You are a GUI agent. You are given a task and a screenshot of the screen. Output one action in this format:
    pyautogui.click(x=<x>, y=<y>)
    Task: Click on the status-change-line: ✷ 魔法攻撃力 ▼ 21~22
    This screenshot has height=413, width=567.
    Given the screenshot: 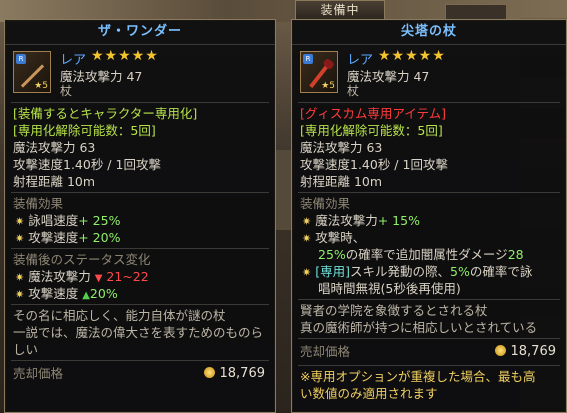 What is the action you would take?
    pyautogui.click(x=82, y=276)
    